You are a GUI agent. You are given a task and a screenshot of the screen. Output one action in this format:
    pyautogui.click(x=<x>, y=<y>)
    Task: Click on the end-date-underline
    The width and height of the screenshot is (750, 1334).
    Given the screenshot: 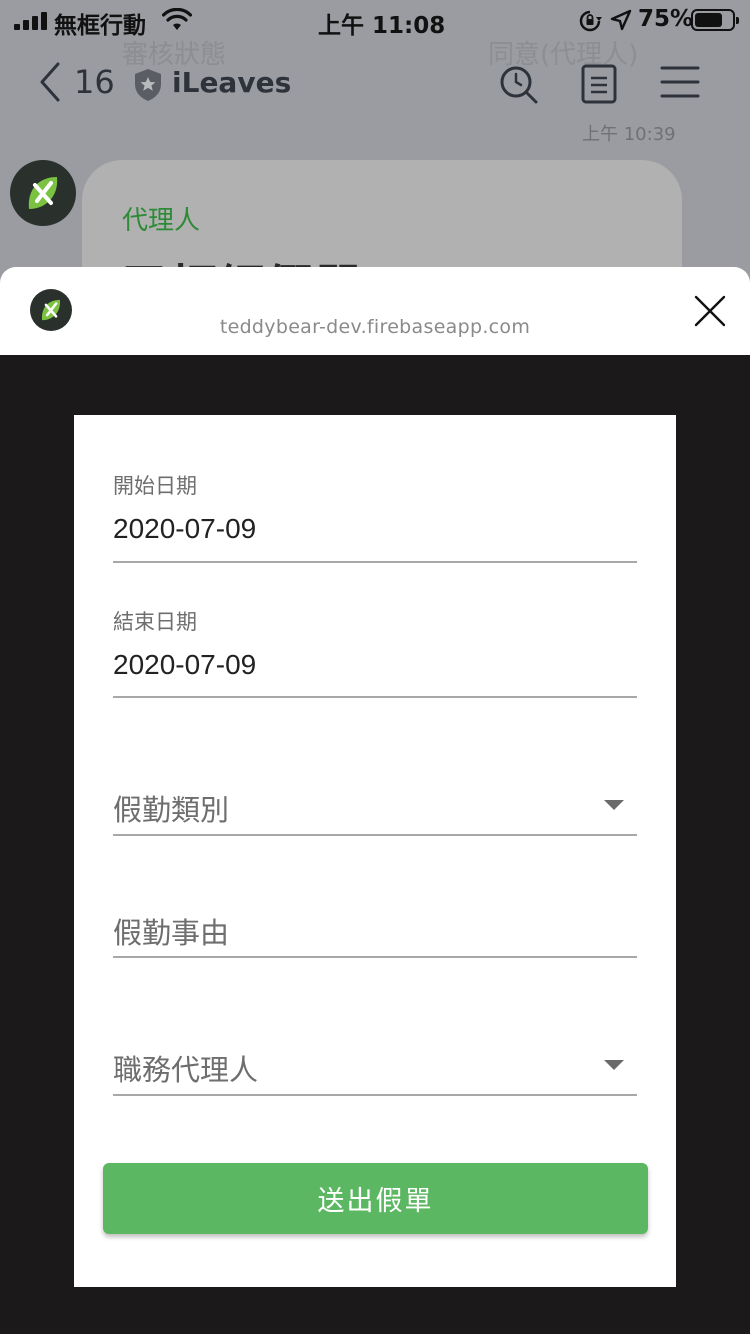 What is the action you would take?
    pyautogui.click(x=375, y=697)
    